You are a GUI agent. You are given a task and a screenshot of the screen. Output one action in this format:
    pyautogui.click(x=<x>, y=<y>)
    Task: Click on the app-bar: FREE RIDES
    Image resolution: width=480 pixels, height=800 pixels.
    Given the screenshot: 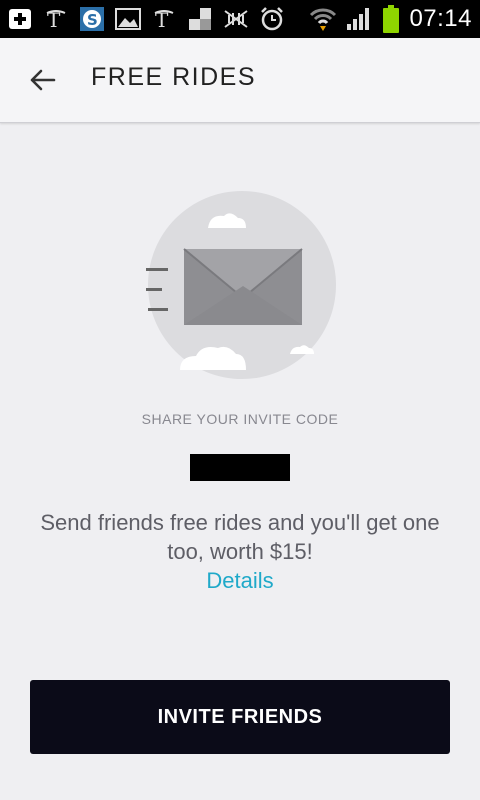 What is the action you would take?
    pyautogui.click(x=240, y=80)
    